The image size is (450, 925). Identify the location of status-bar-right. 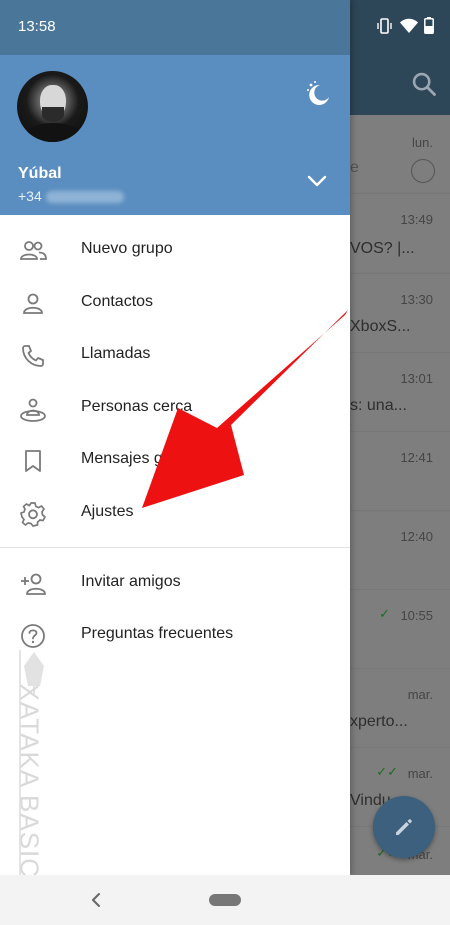
(400, 27).